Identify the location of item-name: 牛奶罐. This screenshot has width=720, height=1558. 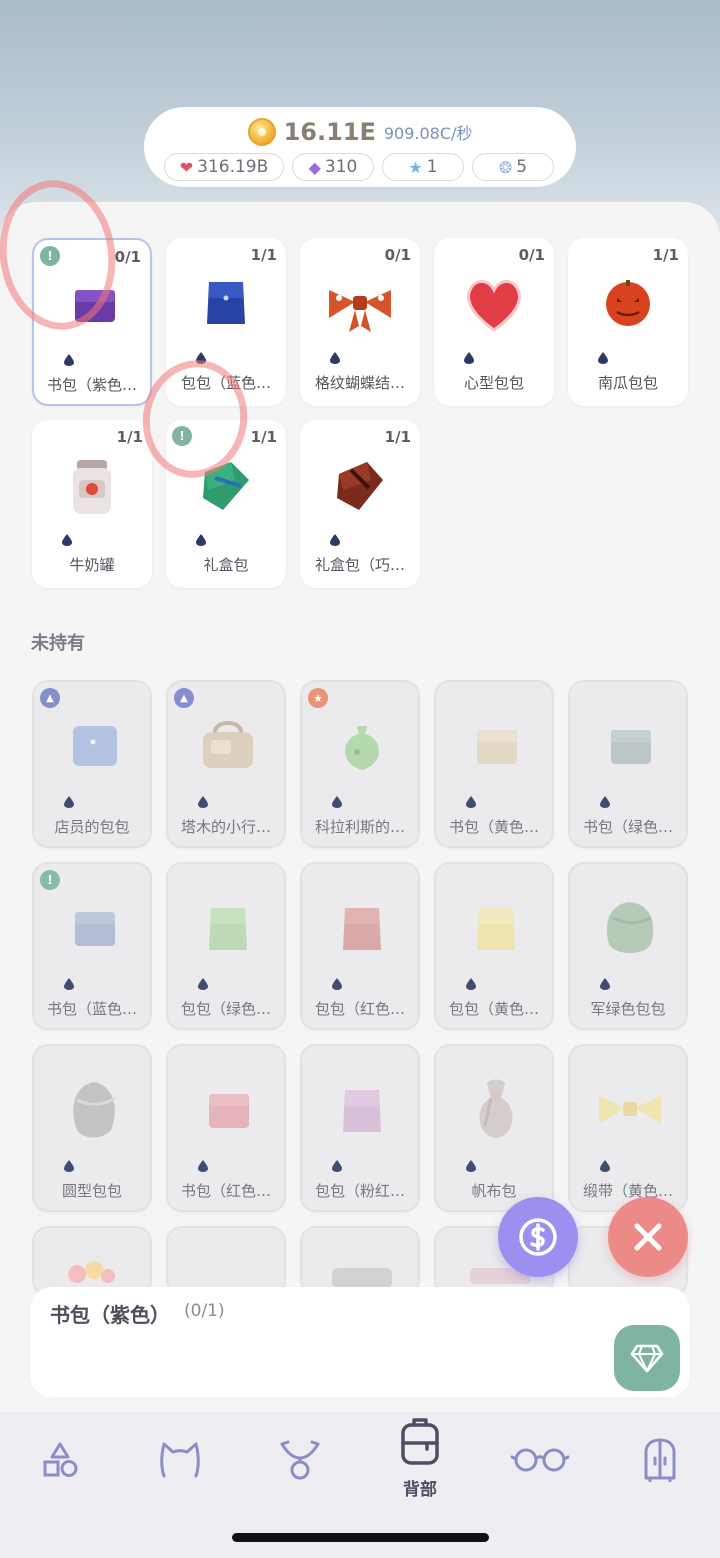
(92, 565).